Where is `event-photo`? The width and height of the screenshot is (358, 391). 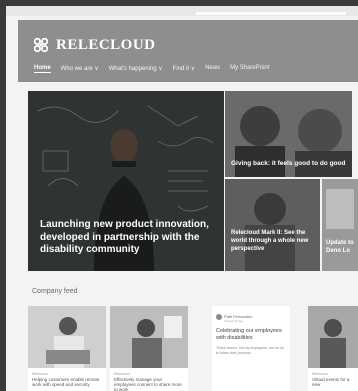 event-photo is located at coordinates (333, 337).